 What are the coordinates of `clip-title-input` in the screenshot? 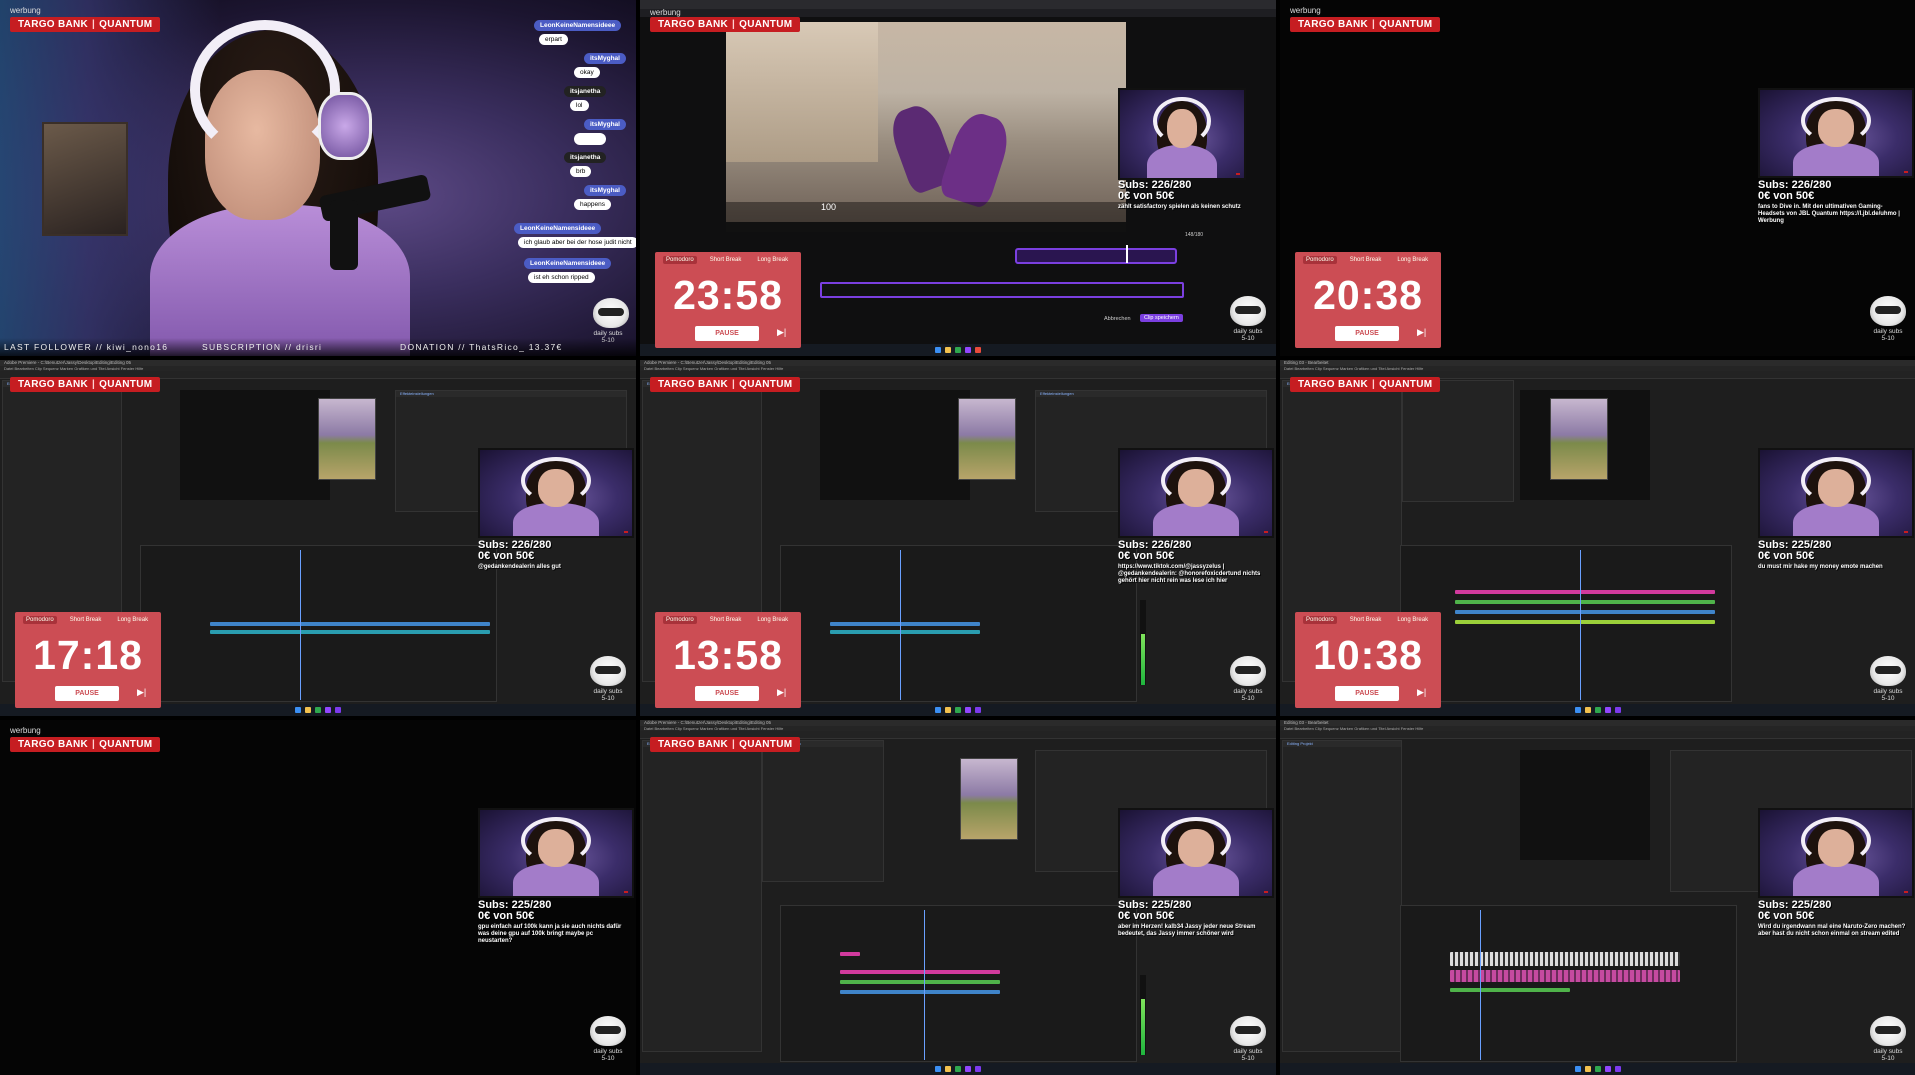 It's located at (1002, 290).